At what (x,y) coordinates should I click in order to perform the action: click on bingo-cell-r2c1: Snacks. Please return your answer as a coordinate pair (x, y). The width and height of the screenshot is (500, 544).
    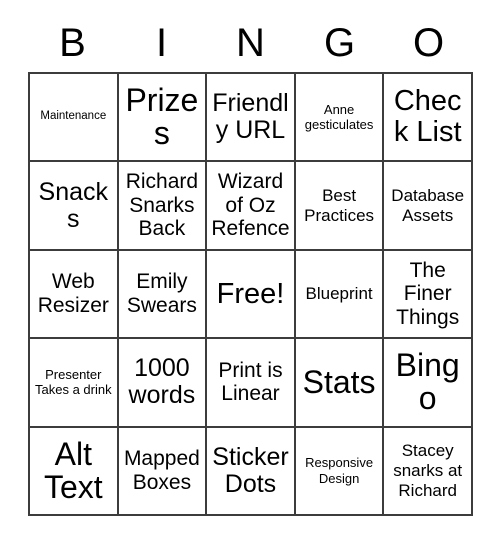
    Looking at the image, I should click on (74, 206).